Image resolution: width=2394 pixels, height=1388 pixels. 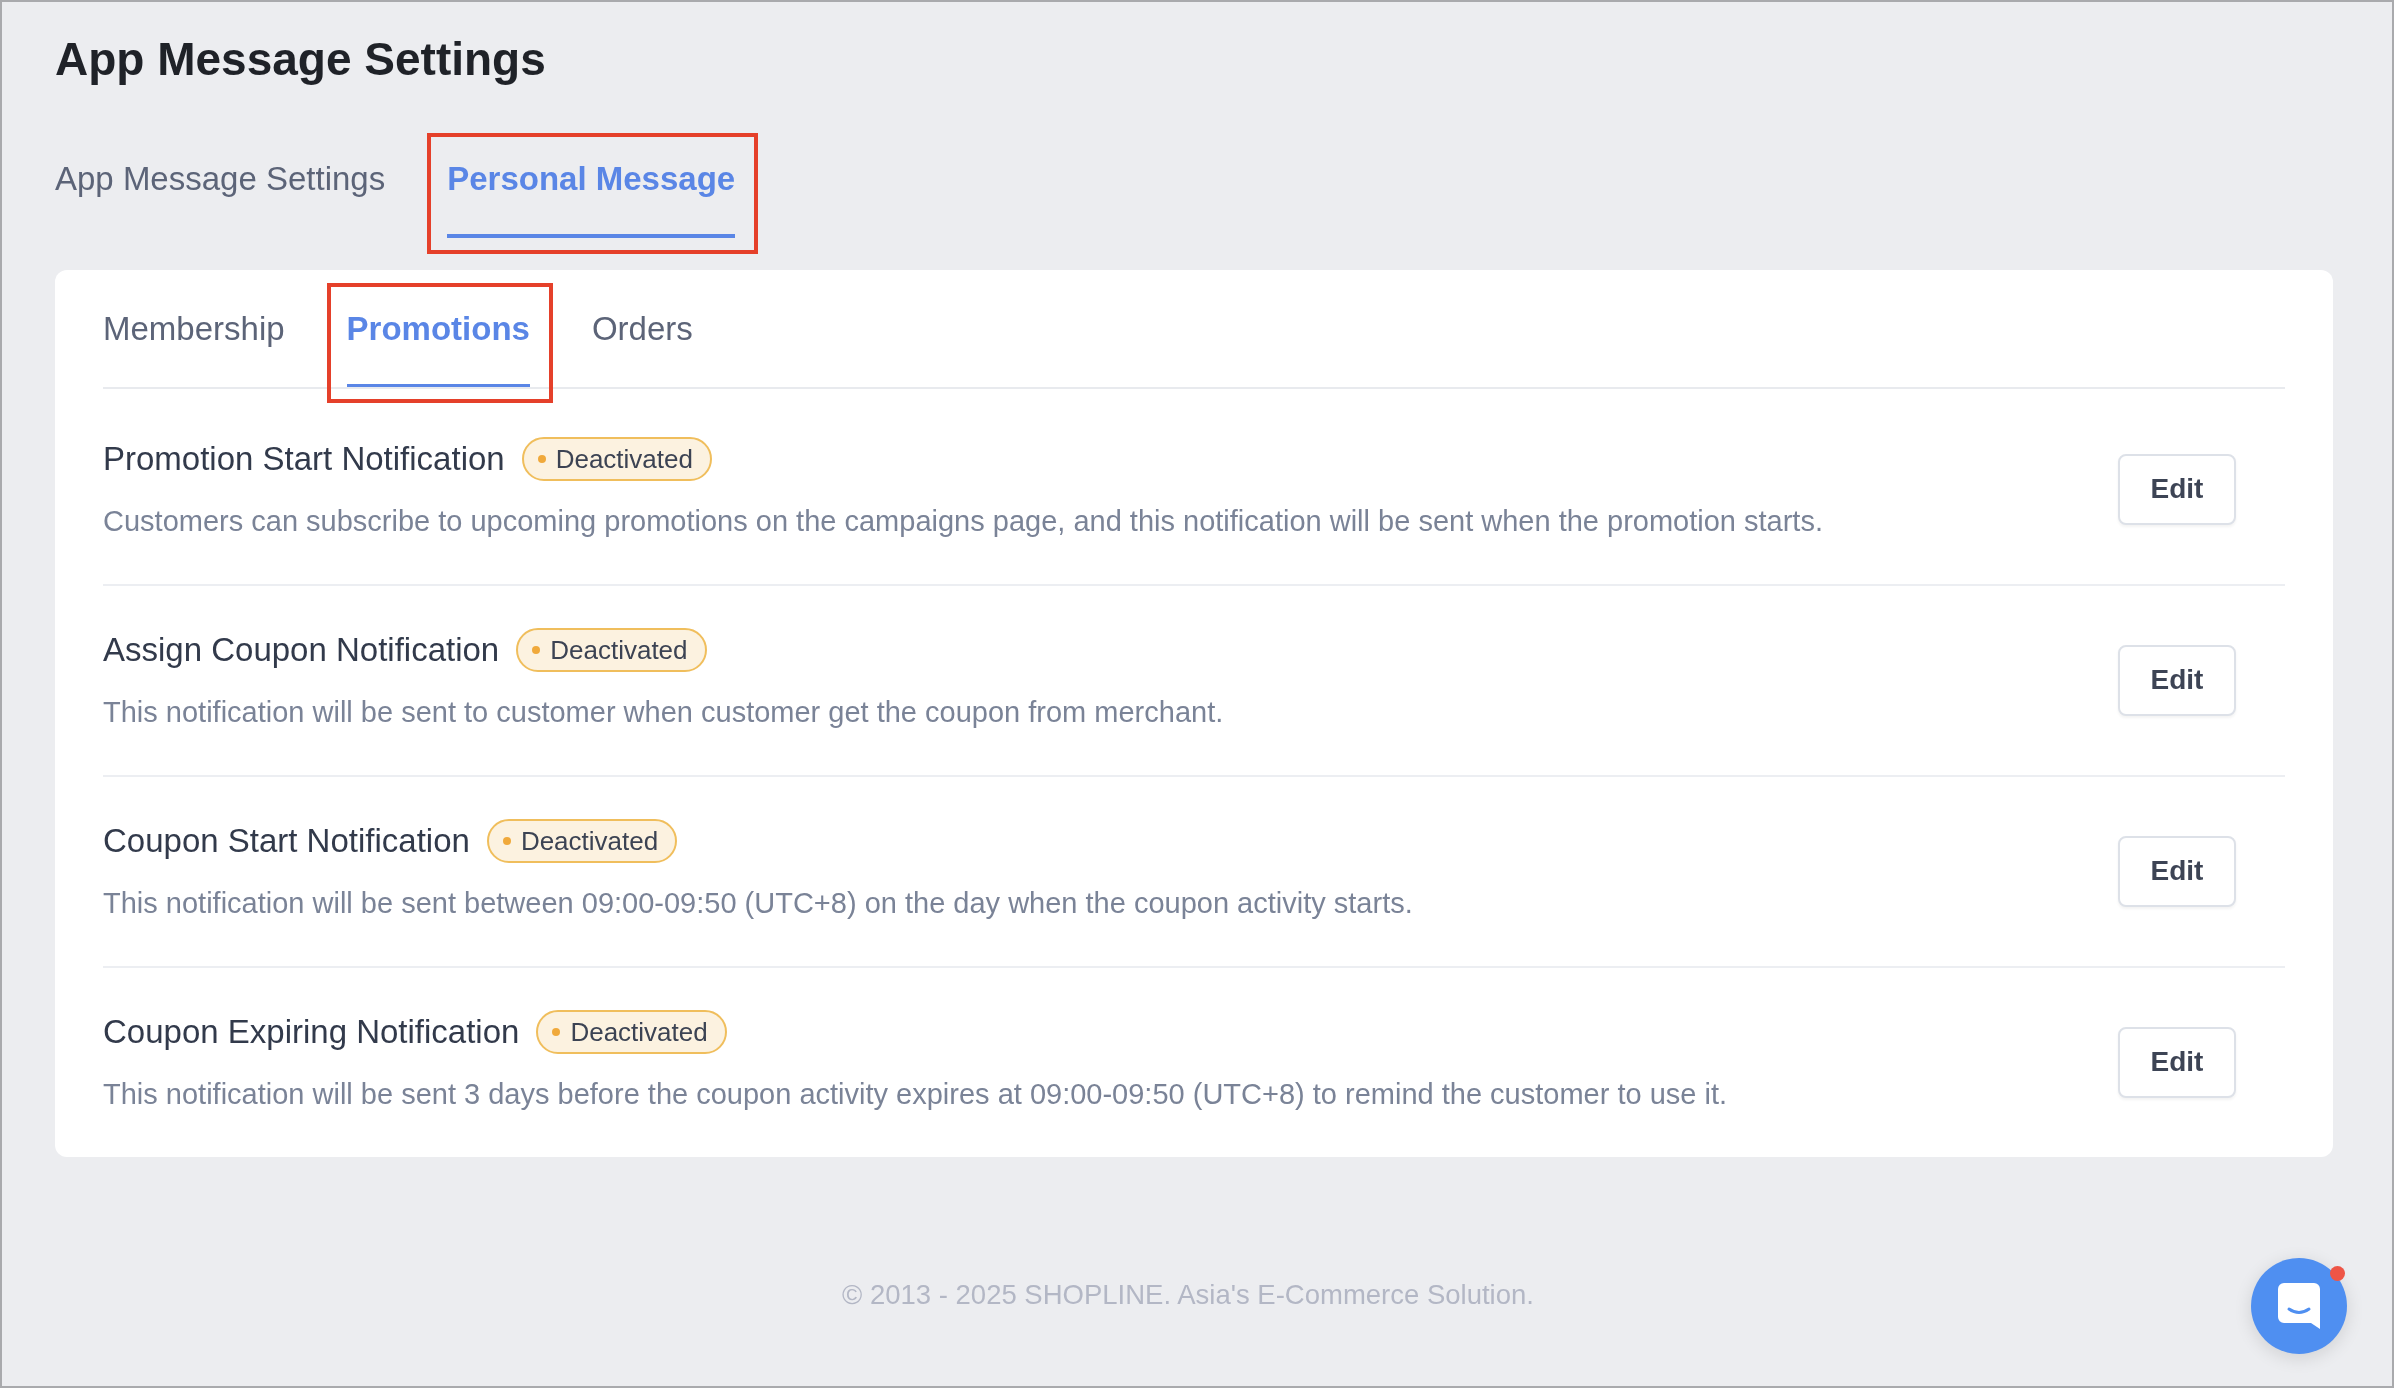 What do you see at coordinates (915, 1094) in the screenshot?
I see `notification-description: This notification will be sent 3 days before the coupon activity expires at 09:00-09:50 (UTC+8) to remind the customer to use it.` at bounding box center [915, 1094].